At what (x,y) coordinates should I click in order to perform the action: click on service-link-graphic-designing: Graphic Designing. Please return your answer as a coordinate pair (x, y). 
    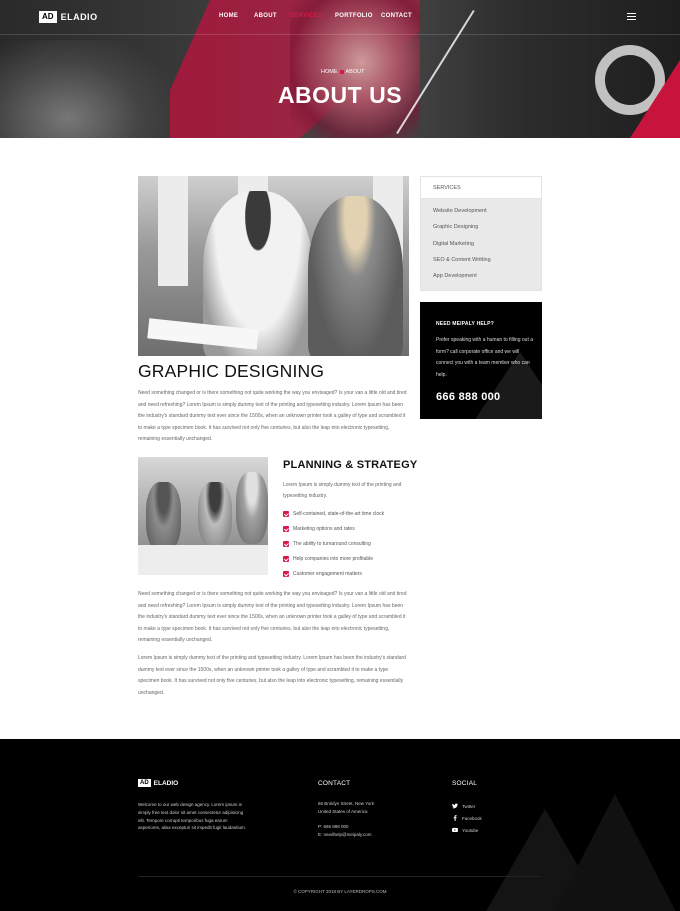
    Looking at the image, I should click on (487, 232).